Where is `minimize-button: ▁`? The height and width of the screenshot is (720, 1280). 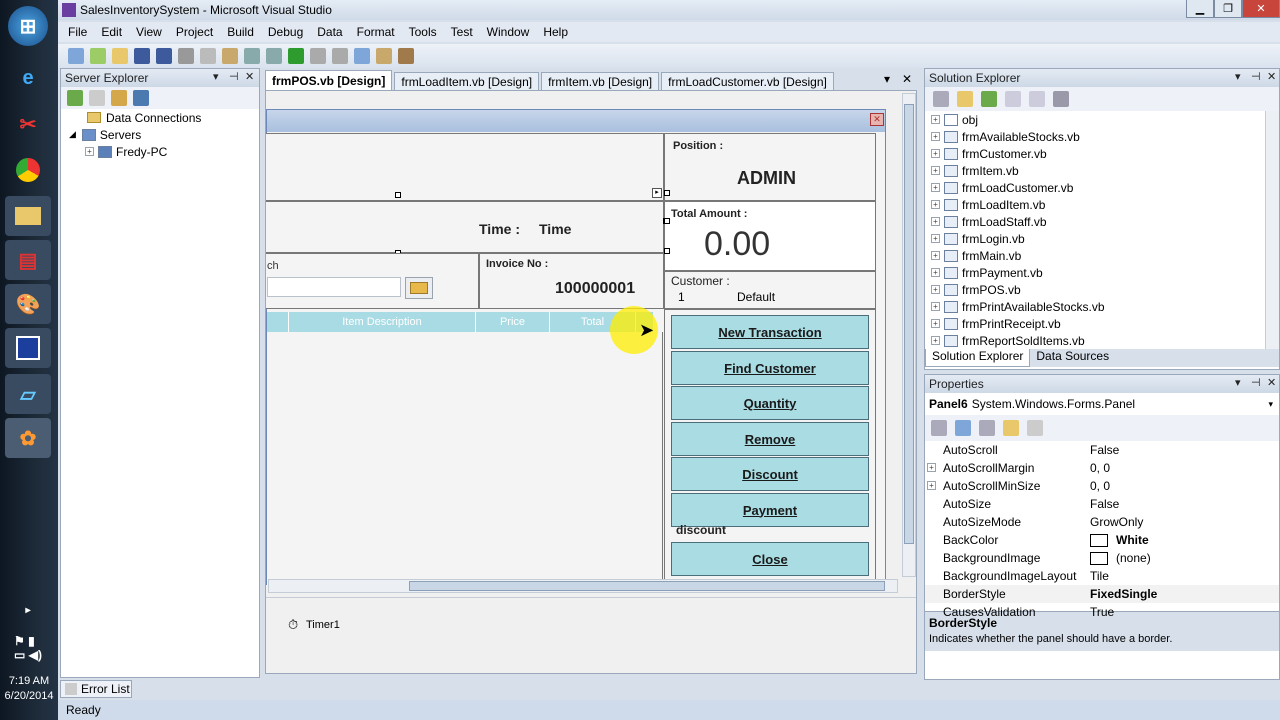
minimize-button: ▁ is located at coordinates (1200, 9).